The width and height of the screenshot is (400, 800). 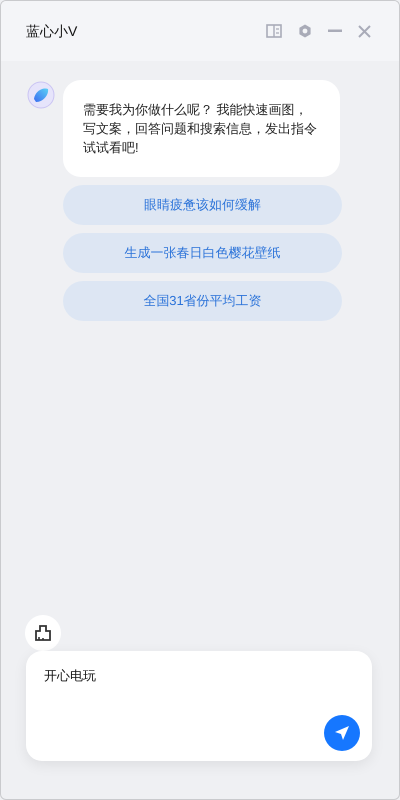 I want to click on layout-icon, so click(x=274, y=31).